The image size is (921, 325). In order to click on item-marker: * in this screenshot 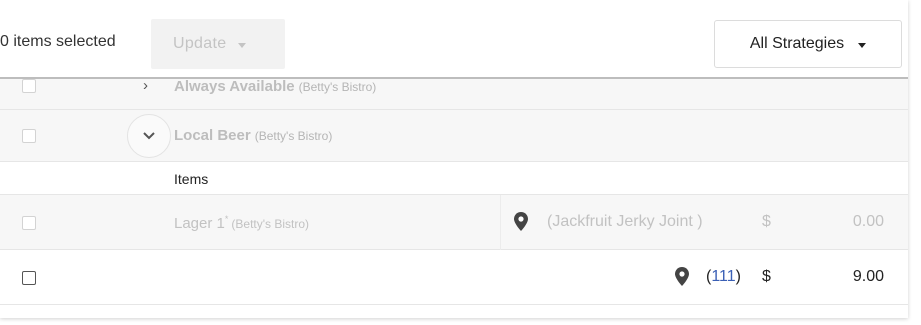, I will do `click(226, 219)`.